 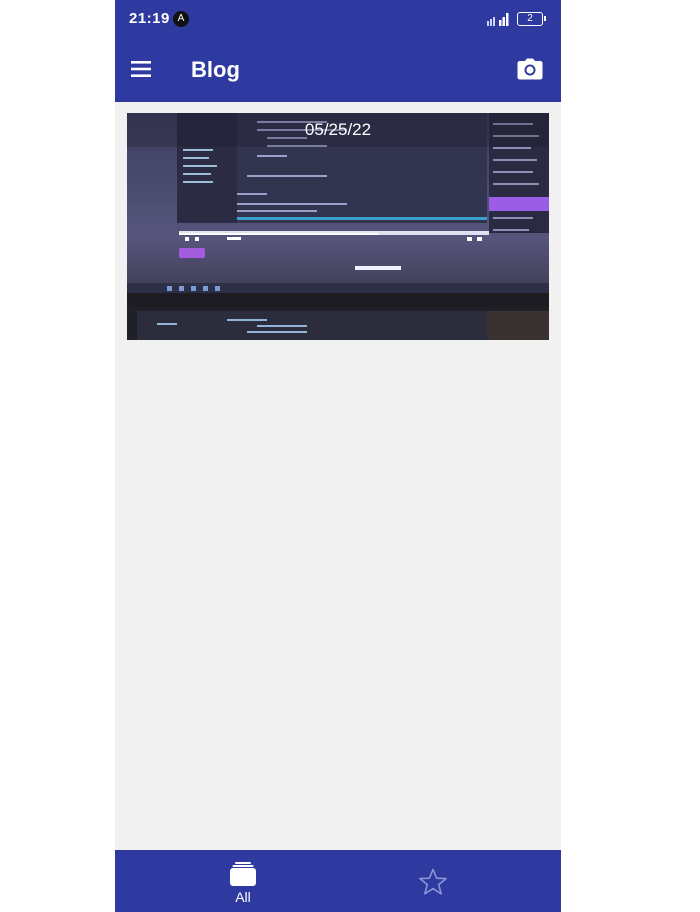 I want to click on battery-icon: 2, so click(x=531, y=19).